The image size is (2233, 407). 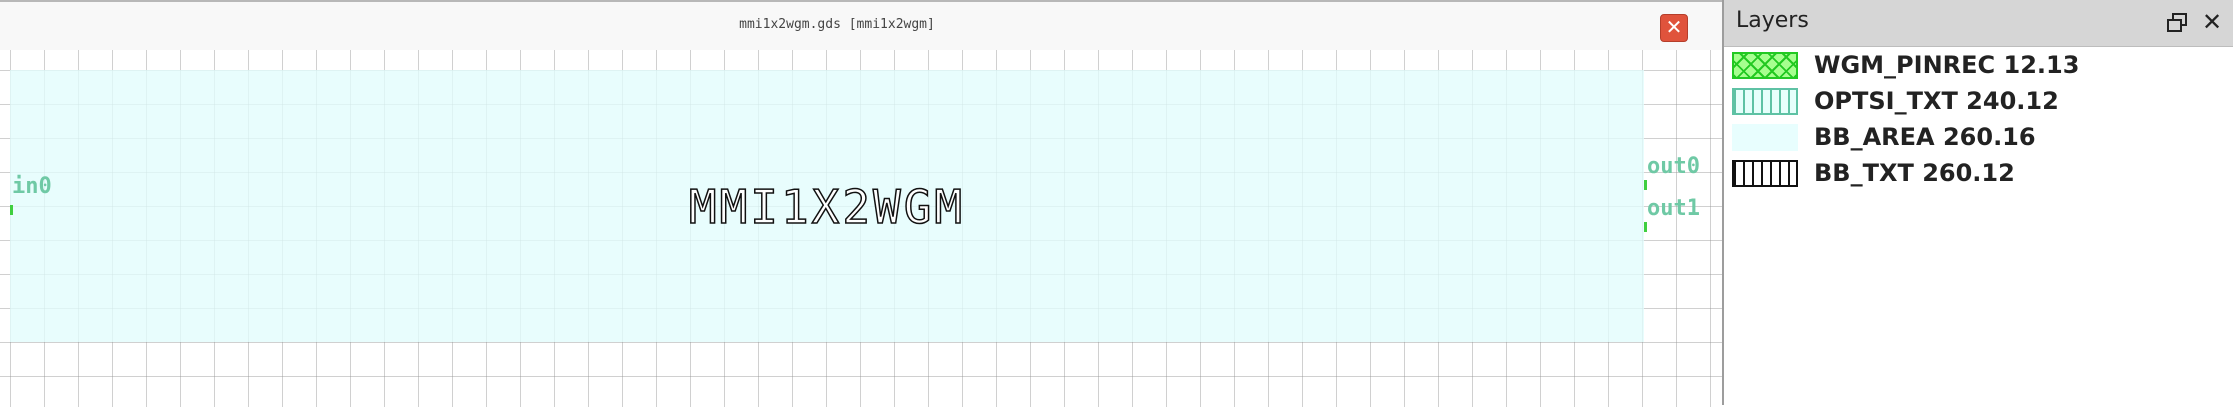 What do you see at coordinates (1914, 173) in the screenshot?
I see `layer-name: BB_TXT 260.12` at bounding box center [1914, 173].